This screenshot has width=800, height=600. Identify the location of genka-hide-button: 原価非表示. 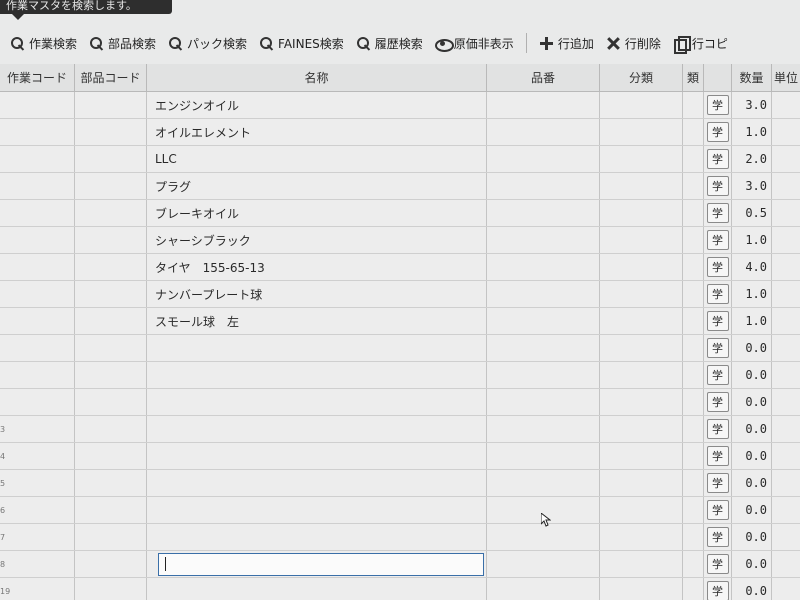
(474, 43).